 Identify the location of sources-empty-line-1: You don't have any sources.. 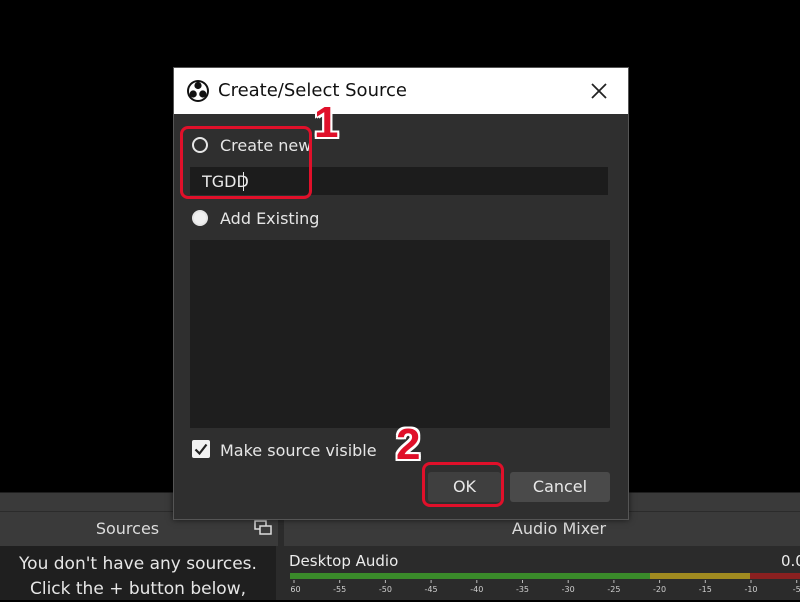
(138, 564).